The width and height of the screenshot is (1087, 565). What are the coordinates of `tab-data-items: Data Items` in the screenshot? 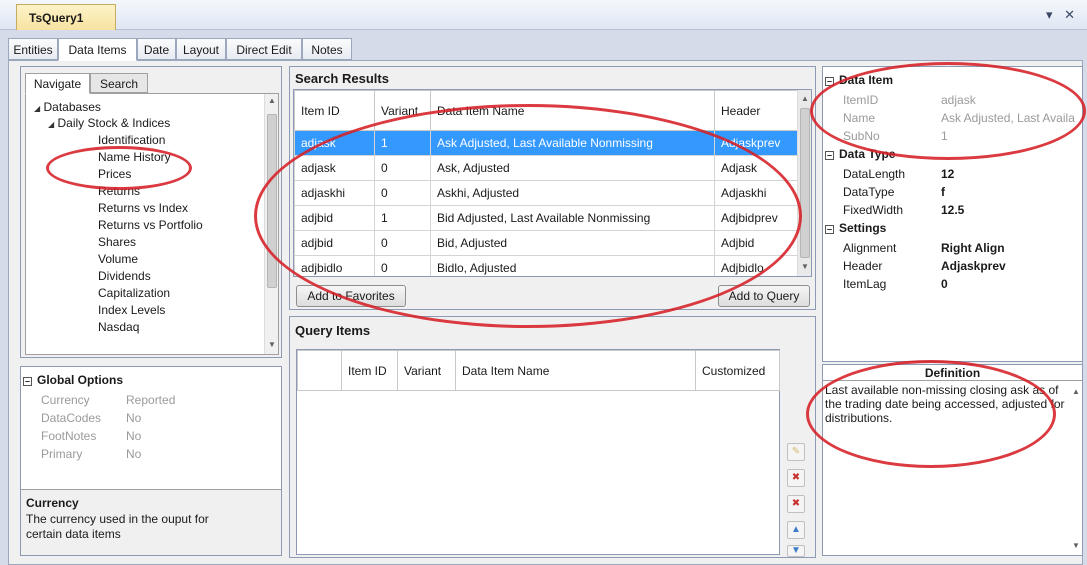 It's located at (97, 49).